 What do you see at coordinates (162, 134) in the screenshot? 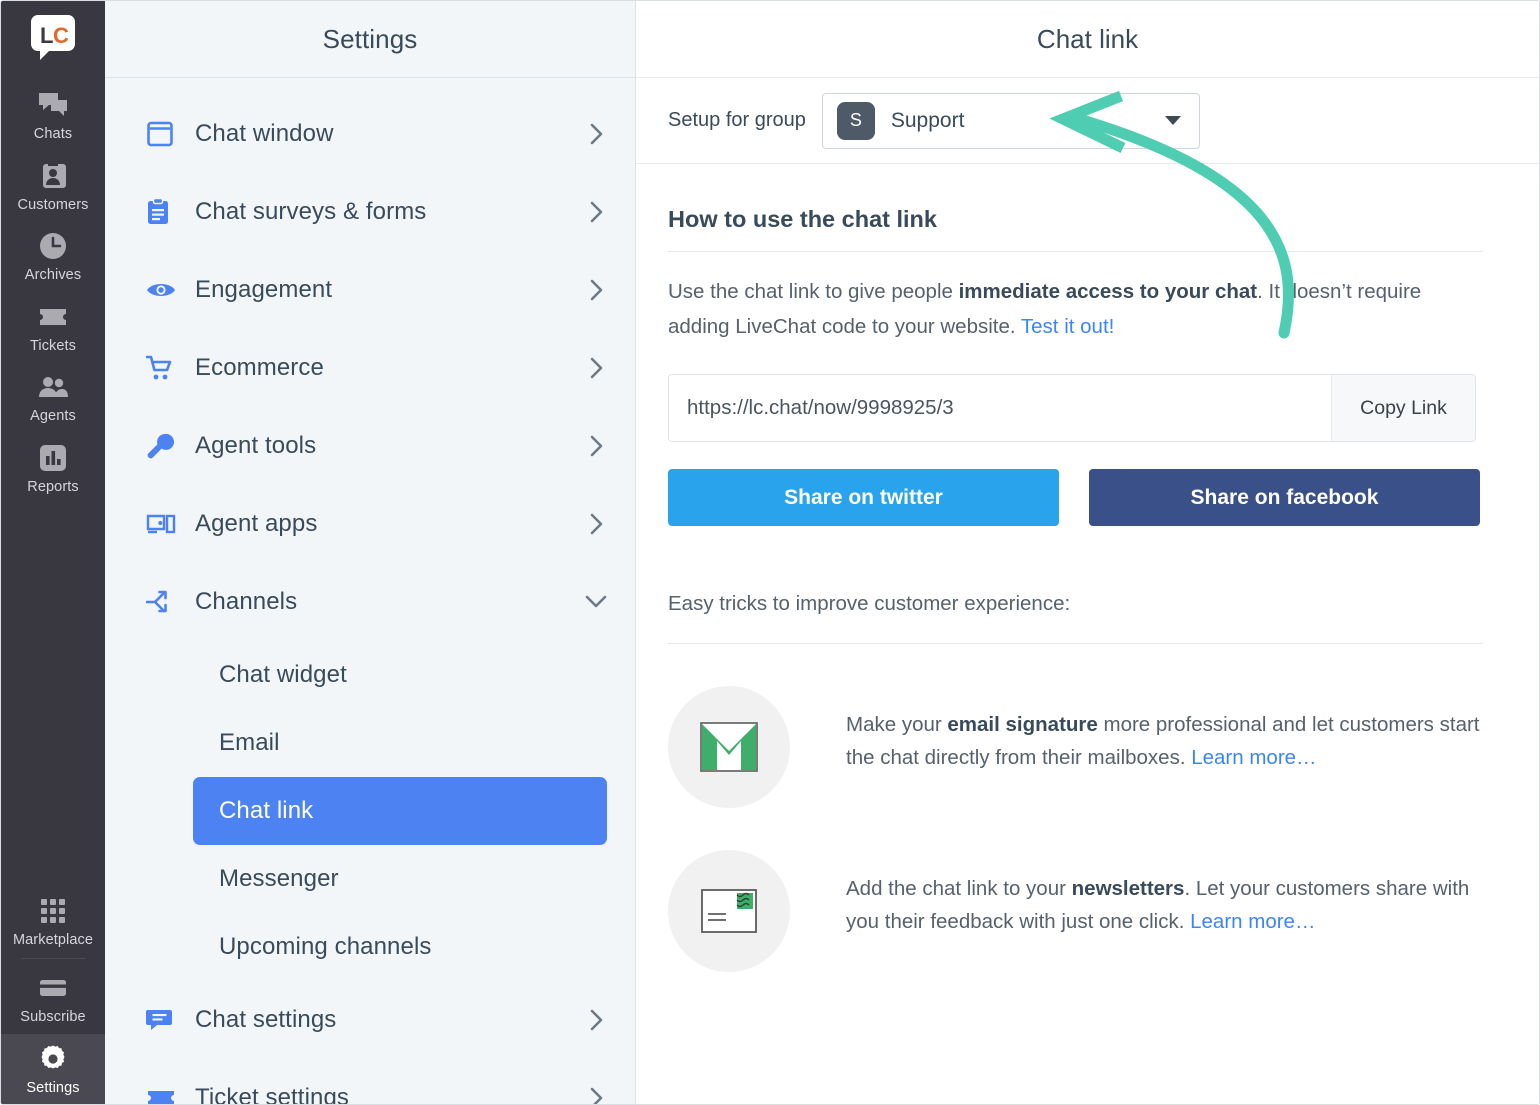
I see `chat-window-icon` at bounding box center [162, 134].